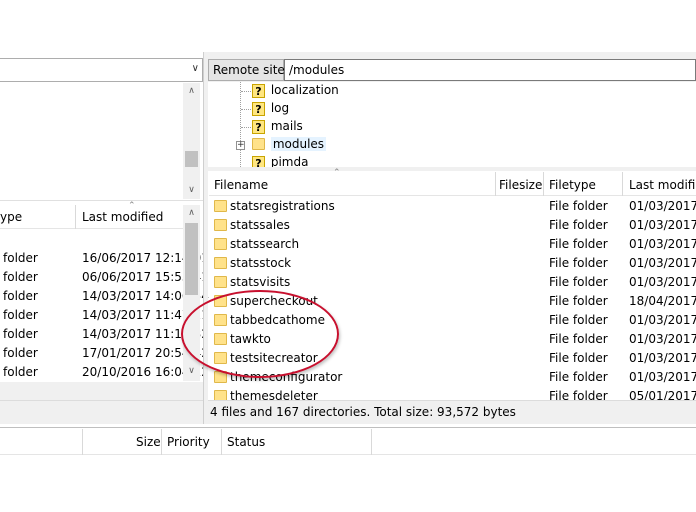 This screenshot has height=512, width=696. I want to click on file-modified: 05/01/2017 2, so click(662, 394).